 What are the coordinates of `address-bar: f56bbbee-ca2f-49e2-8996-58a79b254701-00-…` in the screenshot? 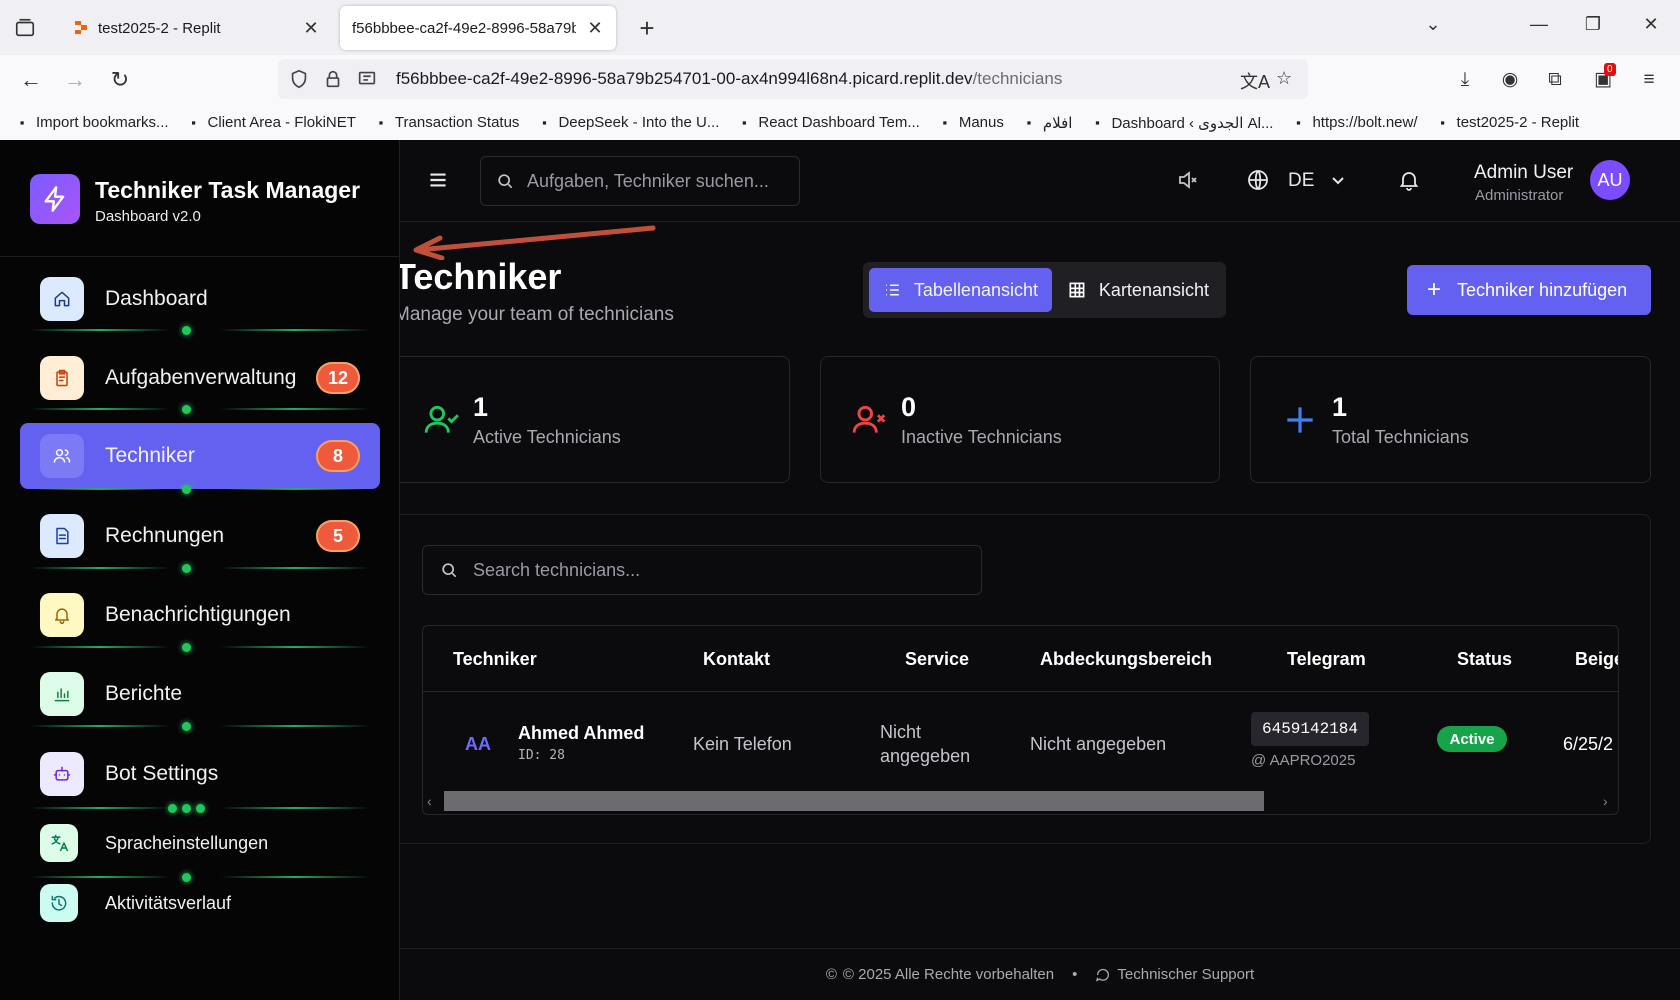 It's located at (793, 79).